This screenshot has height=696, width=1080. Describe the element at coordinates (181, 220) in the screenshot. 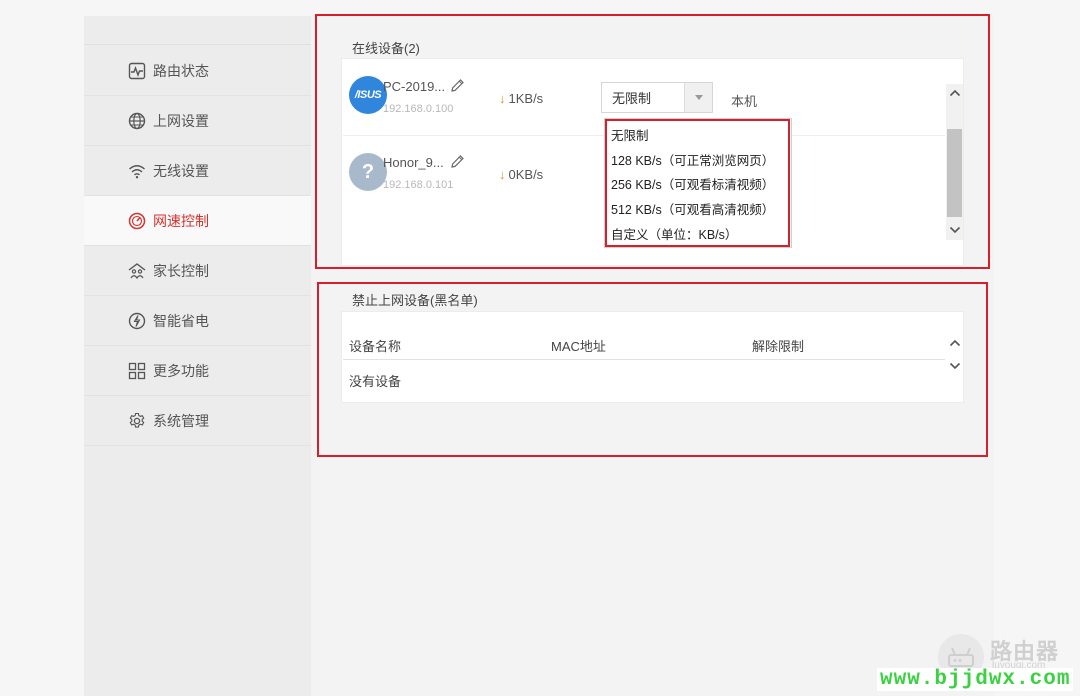

I see `sidebar-item-label: 网速控制` at that location.